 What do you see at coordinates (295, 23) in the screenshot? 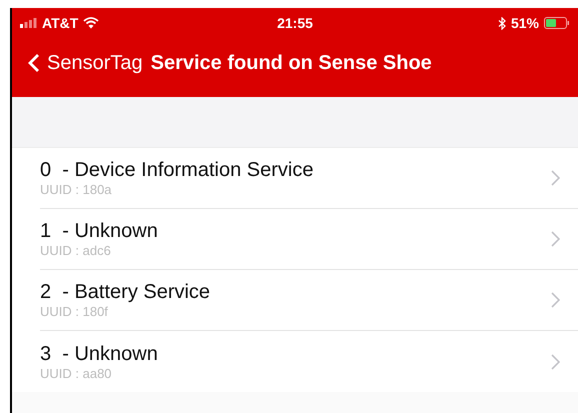
I see `status-time: 21:55` at bounding box center [295, 23].